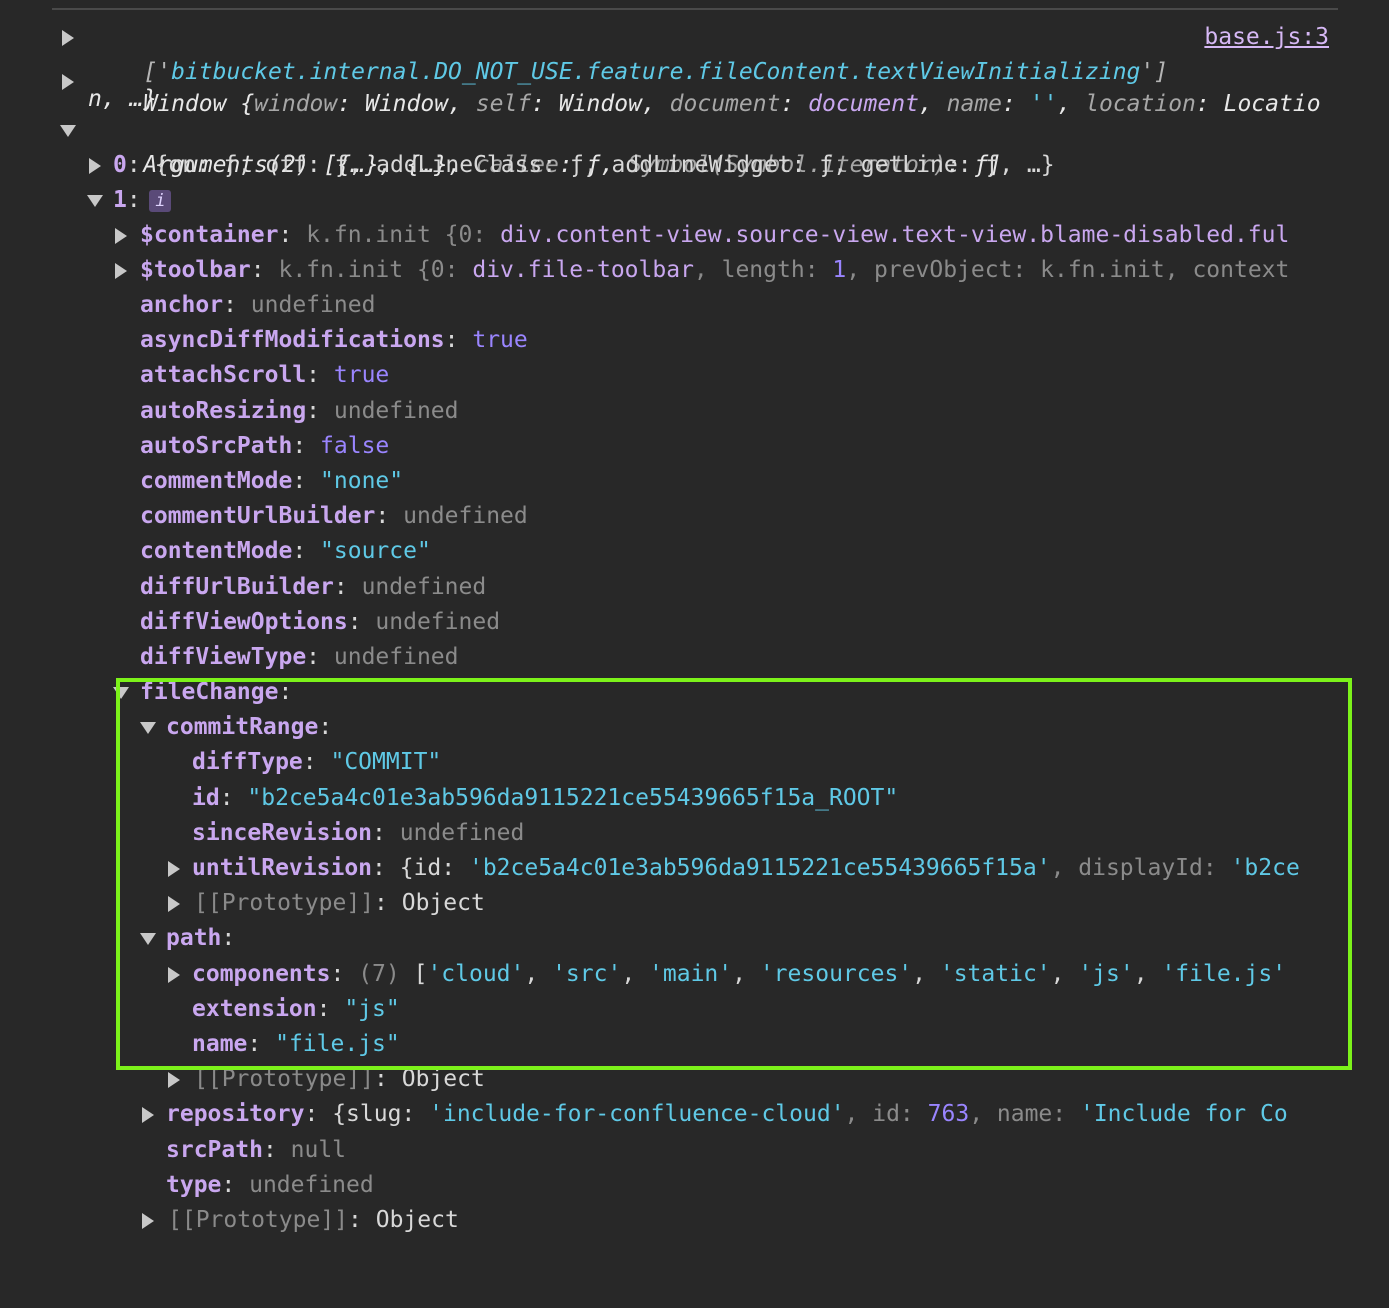 This screenshot has width=1389, height=1308. Describe the element at coordinates (223, 657) in the screenshot. I see `property-key: diffViewType` at that location.